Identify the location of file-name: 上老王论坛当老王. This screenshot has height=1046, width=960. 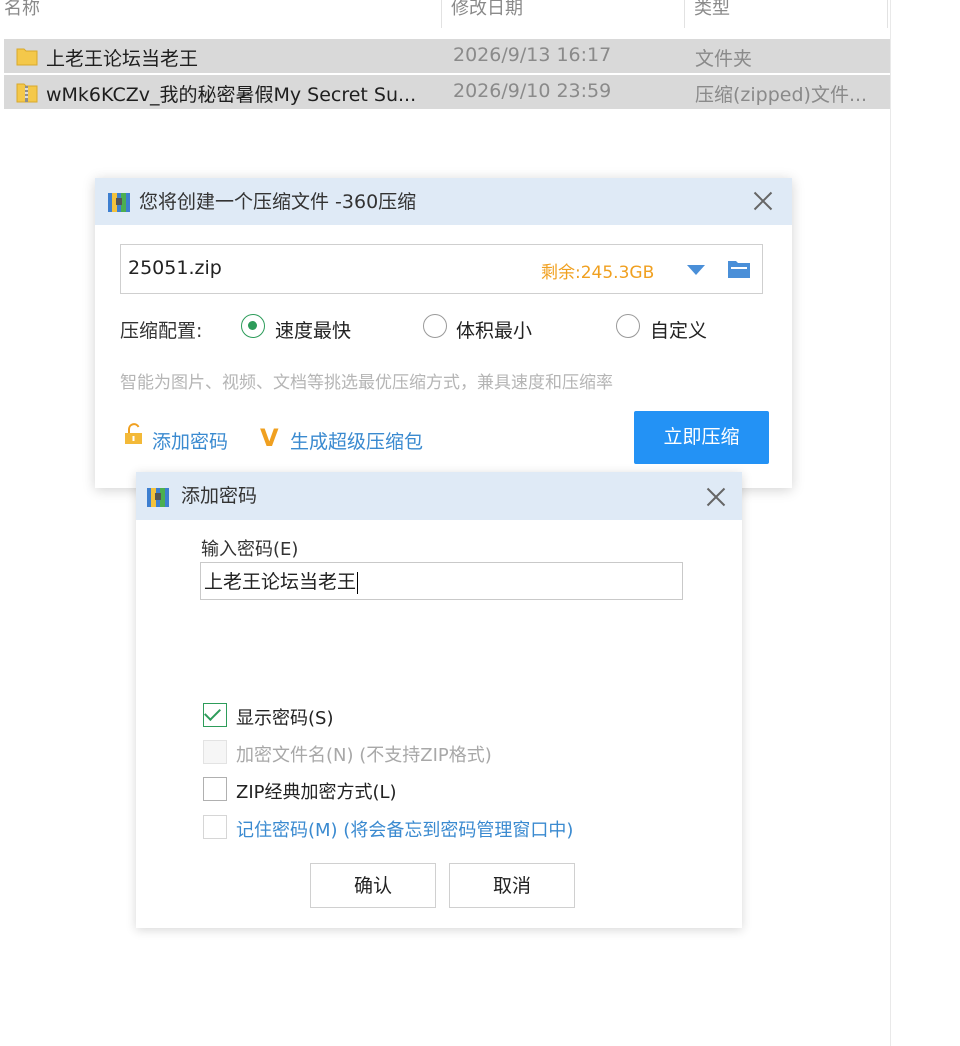
(122, 59).